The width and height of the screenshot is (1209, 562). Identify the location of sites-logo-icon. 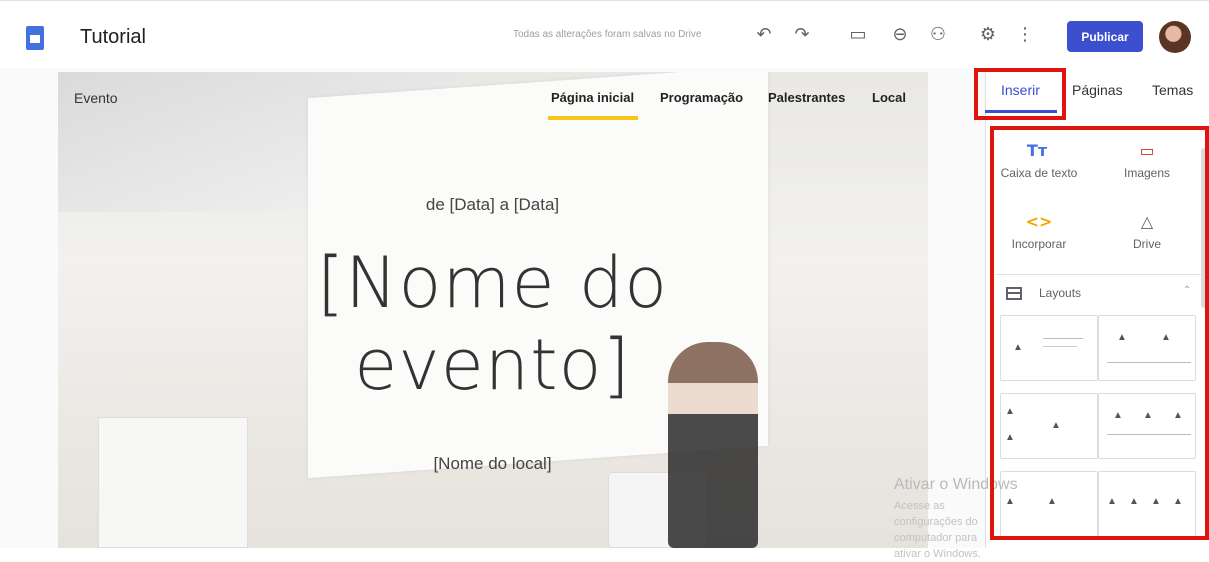
(35, 38).